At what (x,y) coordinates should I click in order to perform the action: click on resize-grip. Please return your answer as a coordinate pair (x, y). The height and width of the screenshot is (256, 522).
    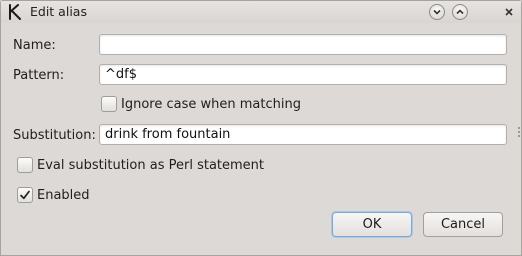
    Looking at the image, I should click on (519, 132).